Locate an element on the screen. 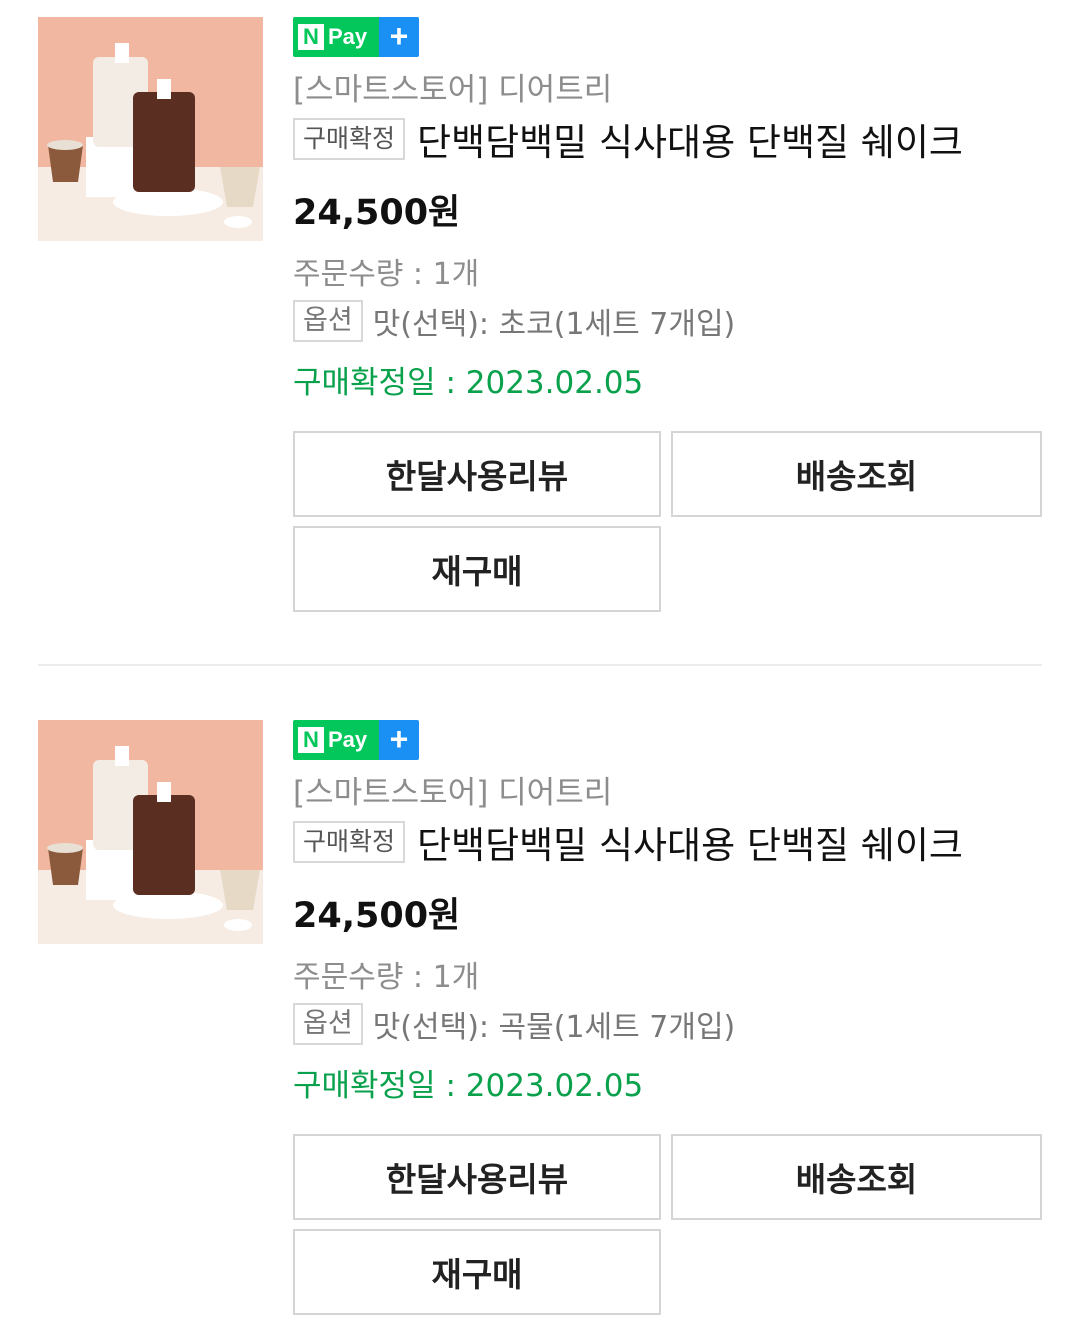 The width and height of the screenshot is (1077, 1332). option-row: 옵션 맛(선택): 초코(1세트 7개입) is located at coordinates (514, 321).